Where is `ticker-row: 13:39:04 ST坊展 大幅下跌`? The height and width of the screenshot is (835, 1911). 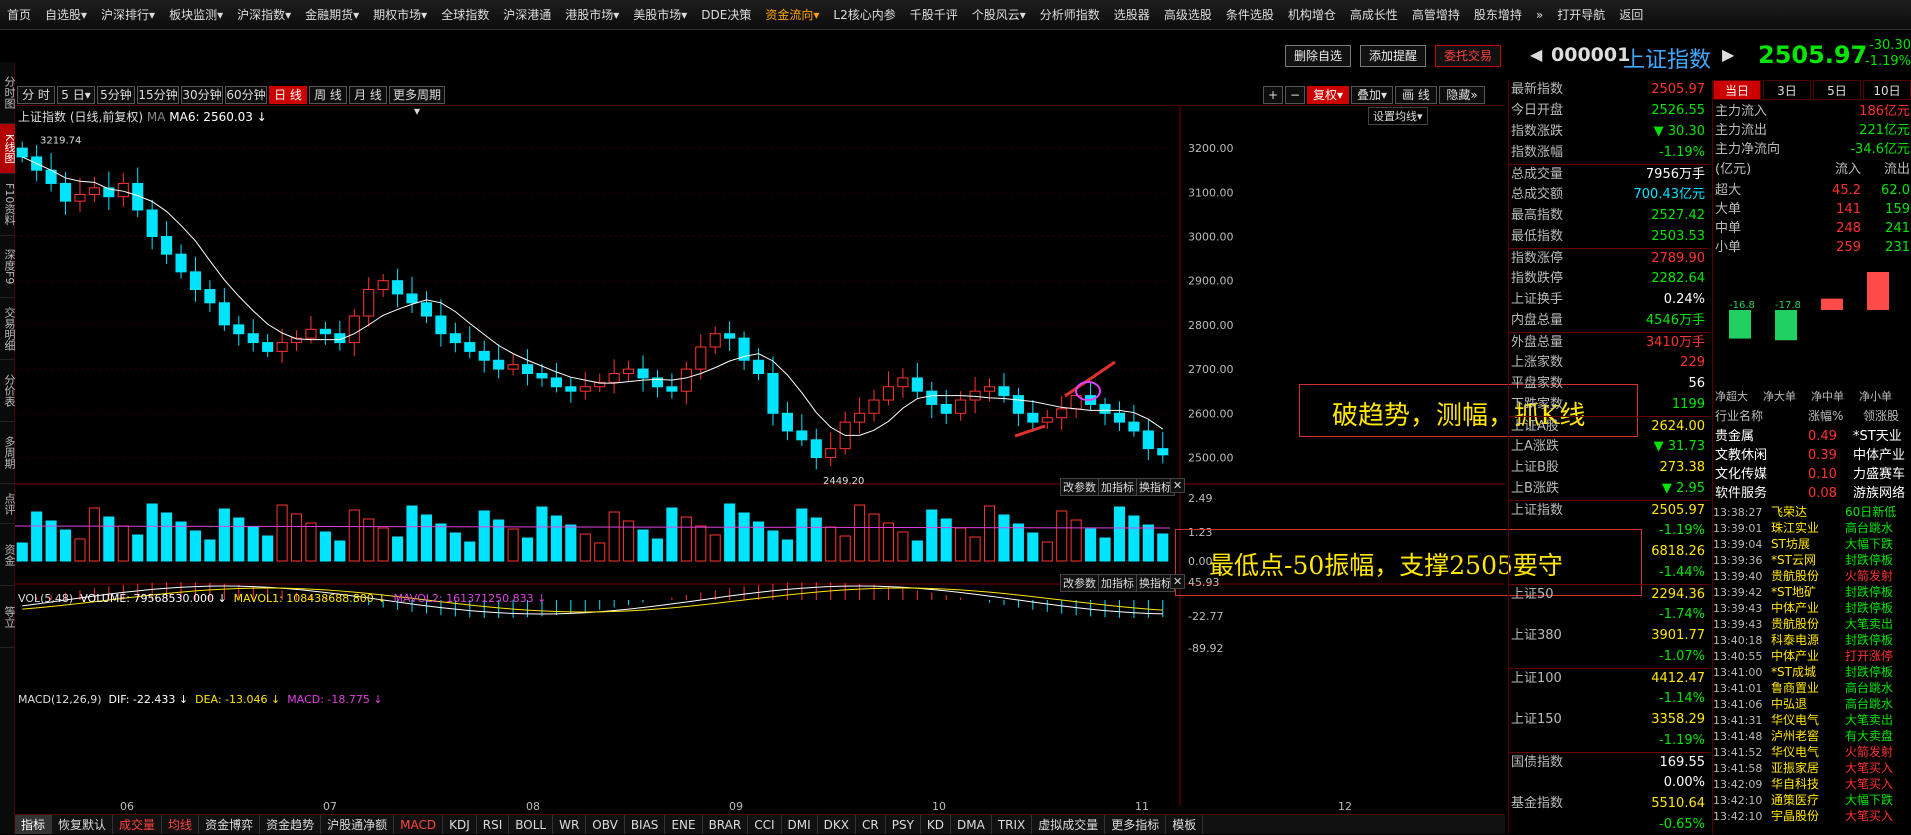 ticker-row: 13:39:04 ST坊展 大幅下跌 is located at coordinates (1812, 544).